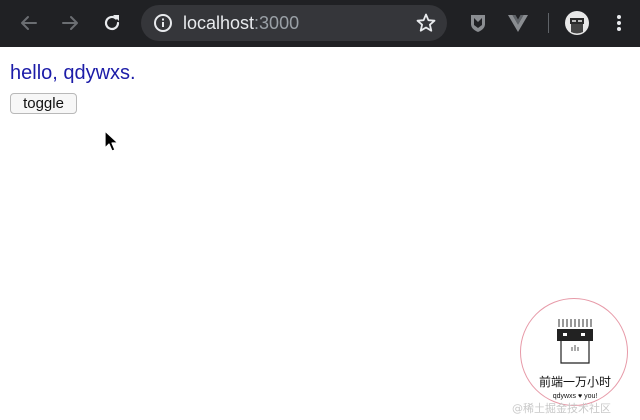 The image size is (640, 420). Describe the element at coordinates (548, 23) in the screenshot. I see `toolbar-divider` at that location.